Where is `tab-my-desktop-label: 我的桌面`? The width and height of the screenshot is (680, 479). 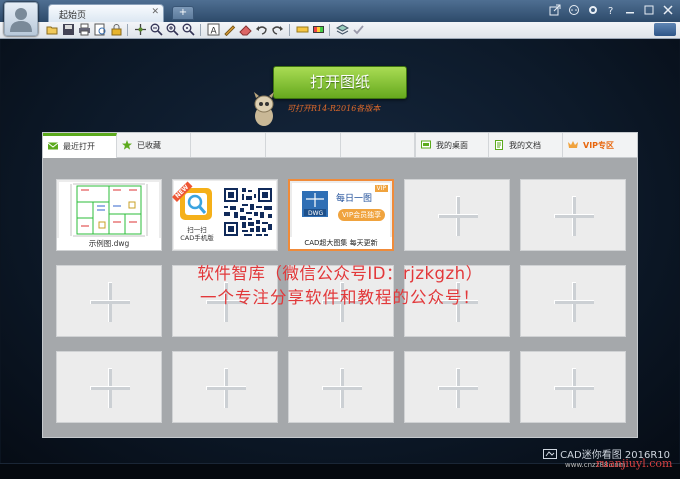
tab-my-desktop-label: 我的桌面 is located at coordinates (452, 145).